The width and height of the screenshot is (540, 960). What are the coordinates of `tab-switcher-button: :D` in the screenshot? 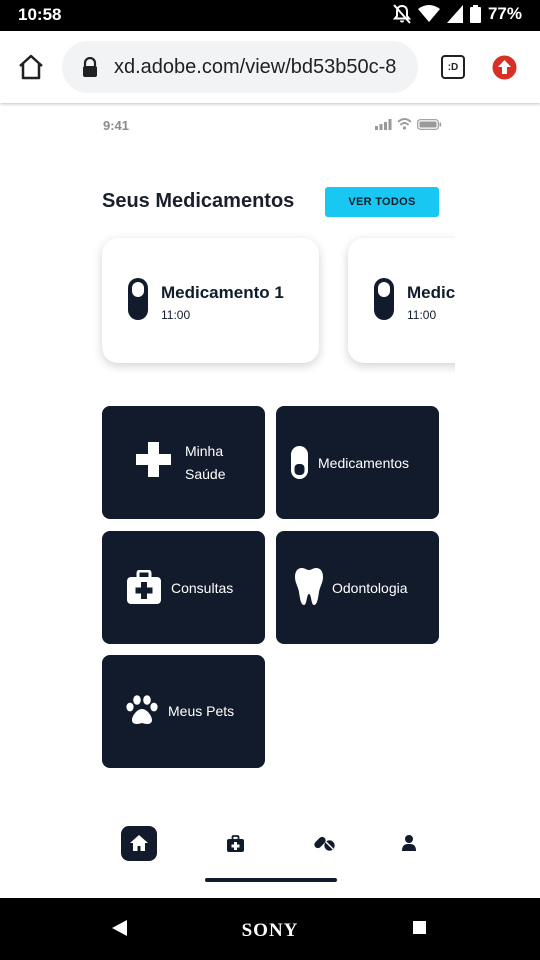 It's located at (453, 67).